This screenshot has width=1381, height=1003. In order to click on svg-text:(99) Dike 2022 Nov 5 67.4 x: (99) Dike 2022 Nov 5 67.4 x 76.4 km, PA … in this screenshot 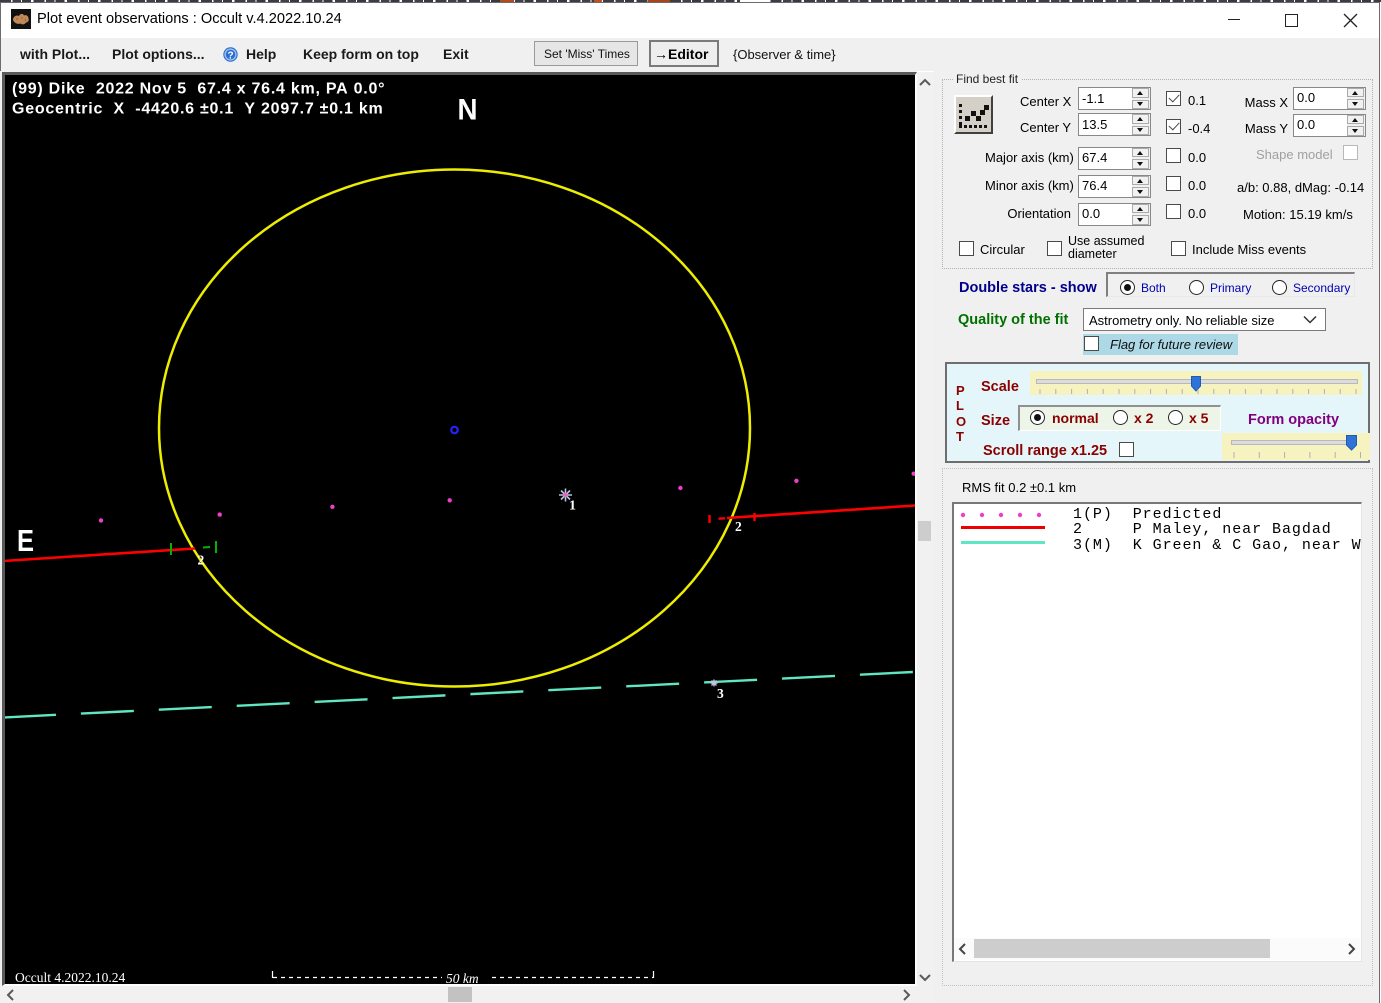, I will do `click(198, 89)`.